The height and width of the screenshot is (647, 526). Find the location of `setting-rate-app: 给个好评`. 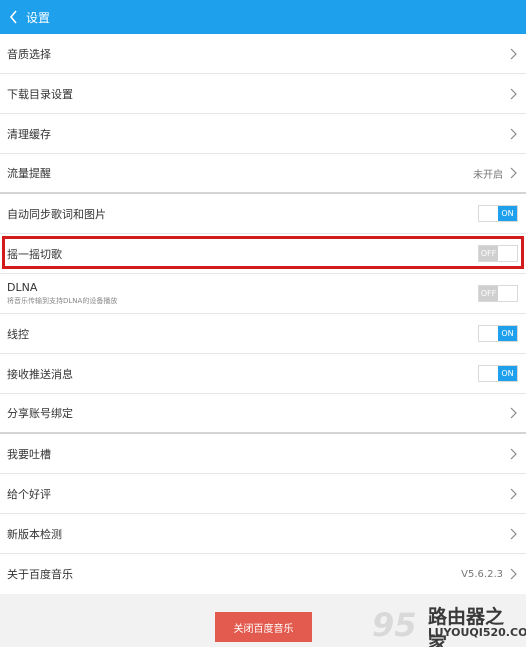

setting-rate-app: 给个好评 is located at coordinates (263, 494).